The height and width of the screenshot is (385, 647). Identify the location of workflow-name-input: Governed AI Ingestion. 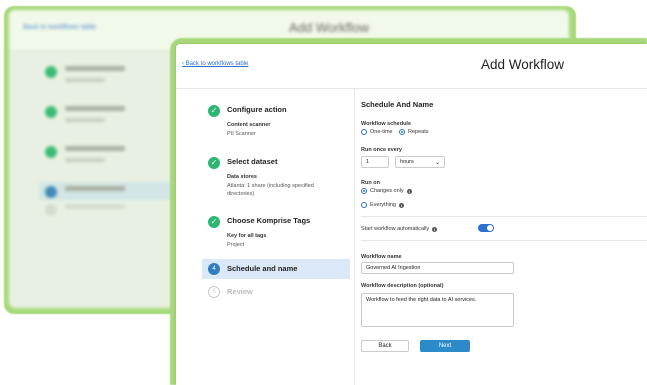
(437, 268).